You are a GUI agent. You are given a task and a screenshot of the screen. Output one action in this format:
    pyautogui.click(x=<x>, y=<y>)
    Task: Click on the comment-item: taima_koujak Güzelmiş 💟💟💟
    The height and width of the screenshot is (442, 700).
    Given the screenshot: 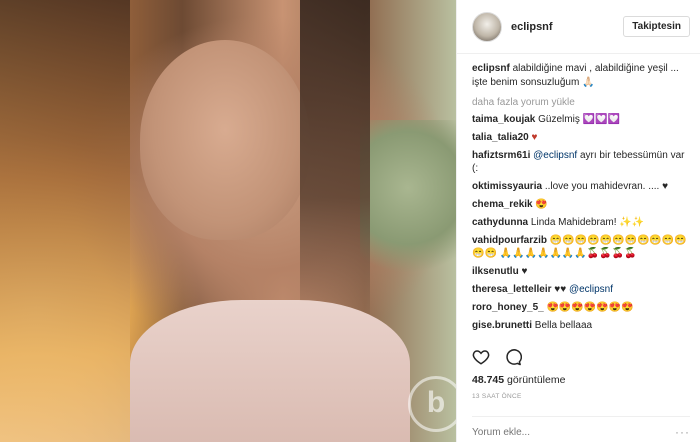 What is the action you would take?
    pyautogui.click(x=581, y=119)
    